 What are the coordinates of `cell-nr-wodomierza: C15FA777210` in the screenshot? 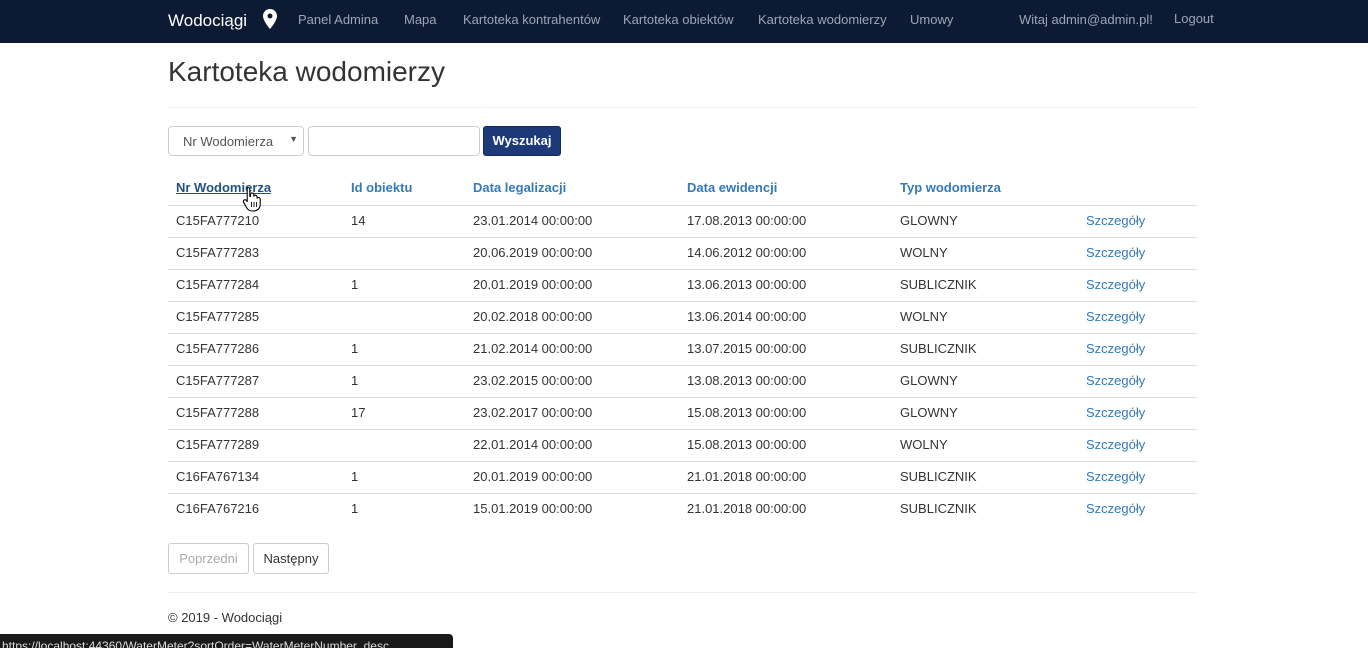 It's located at (218, 220).